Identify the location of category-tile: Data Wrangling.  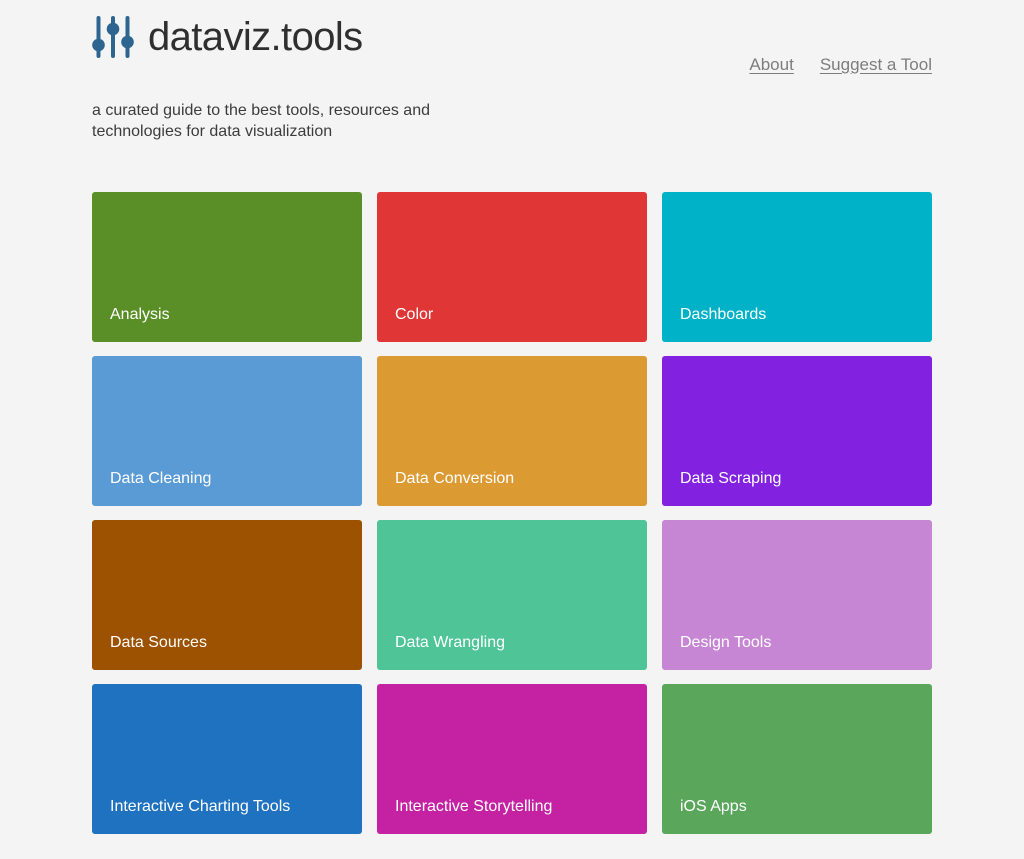
(512, 595).